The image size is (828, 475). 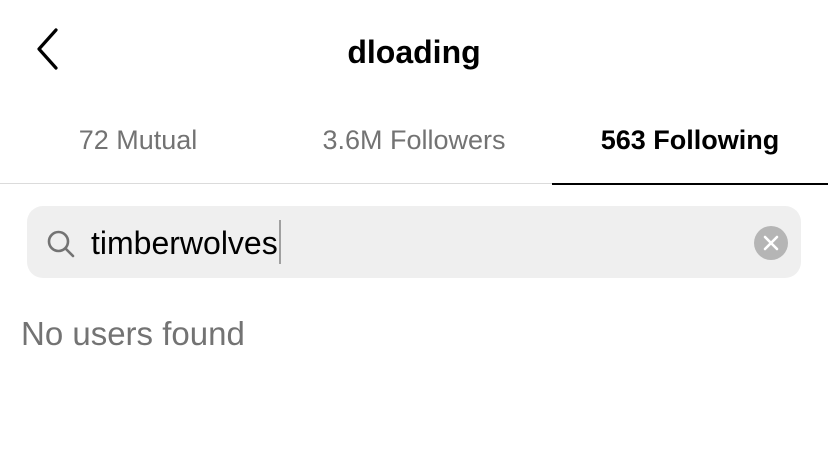 What do you see at coordinates (61, 244) in the screenshot?
I see `search-icon` at bounding box center [61, 244].